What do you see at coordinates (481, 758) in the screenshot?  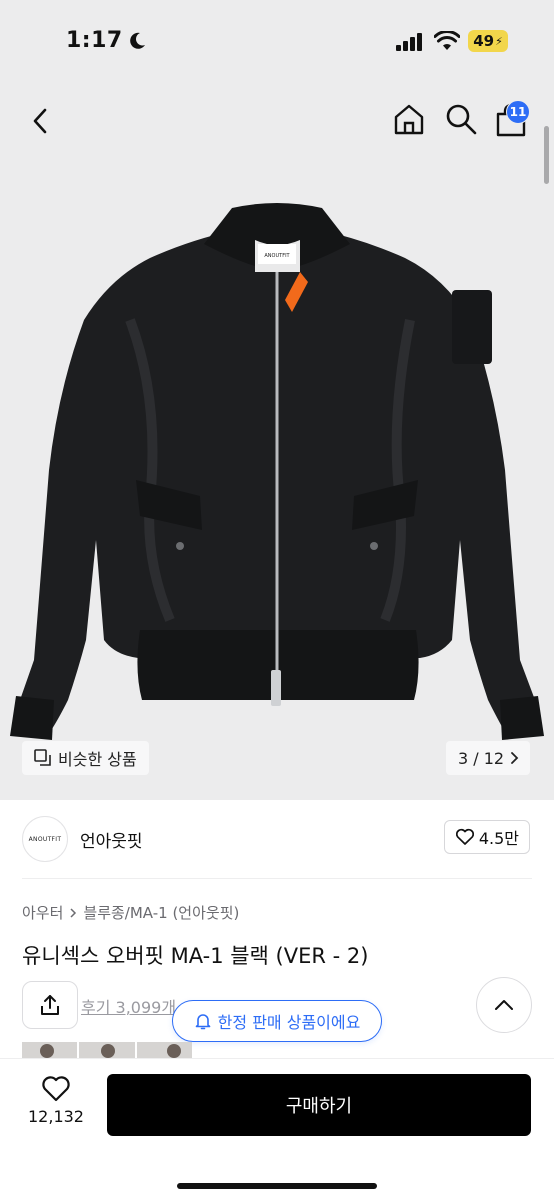 I see `page-indicator-label: 3 / 12` at bounding box center [481, 758].